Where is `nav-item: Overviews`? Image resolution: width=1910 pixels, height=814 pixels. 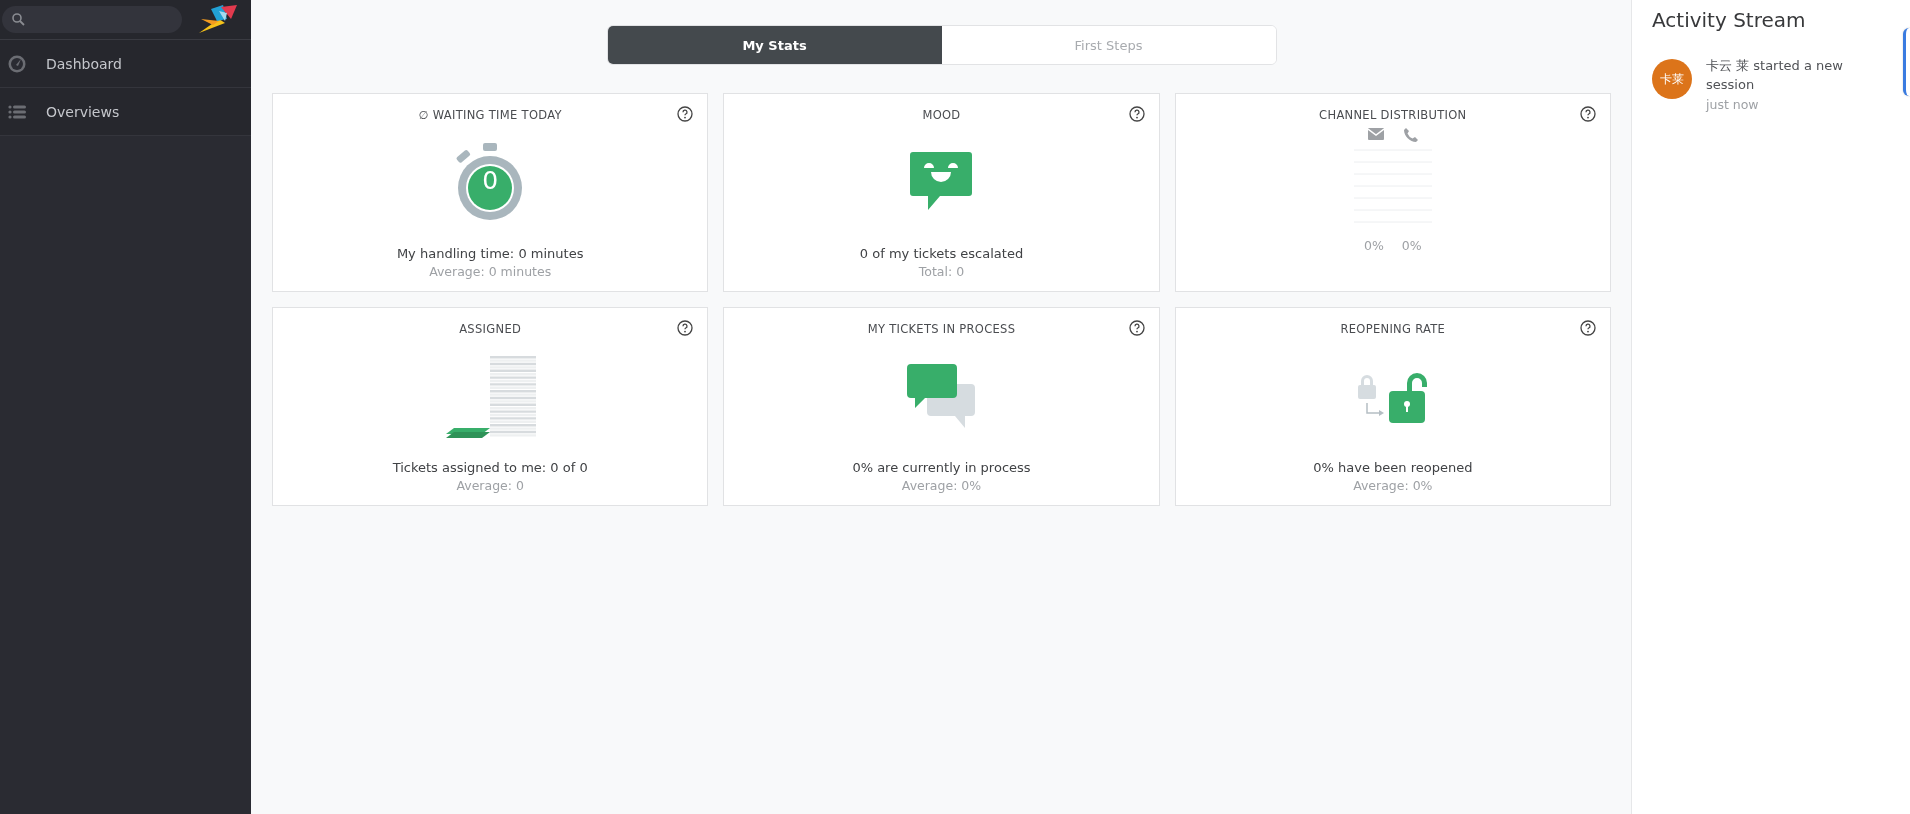 nav-item: Overviews is located at coordinates (125, 112).